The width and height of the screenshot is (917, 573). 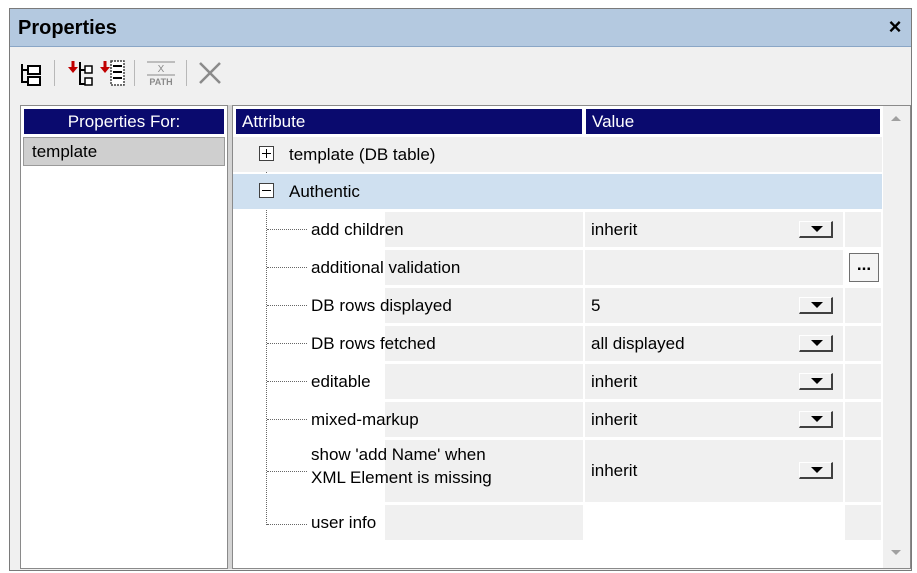 What do you see at coordinates (32, 73) in the screenshot?
I see `add-sibling-icon` at bounding box center [32, 73].